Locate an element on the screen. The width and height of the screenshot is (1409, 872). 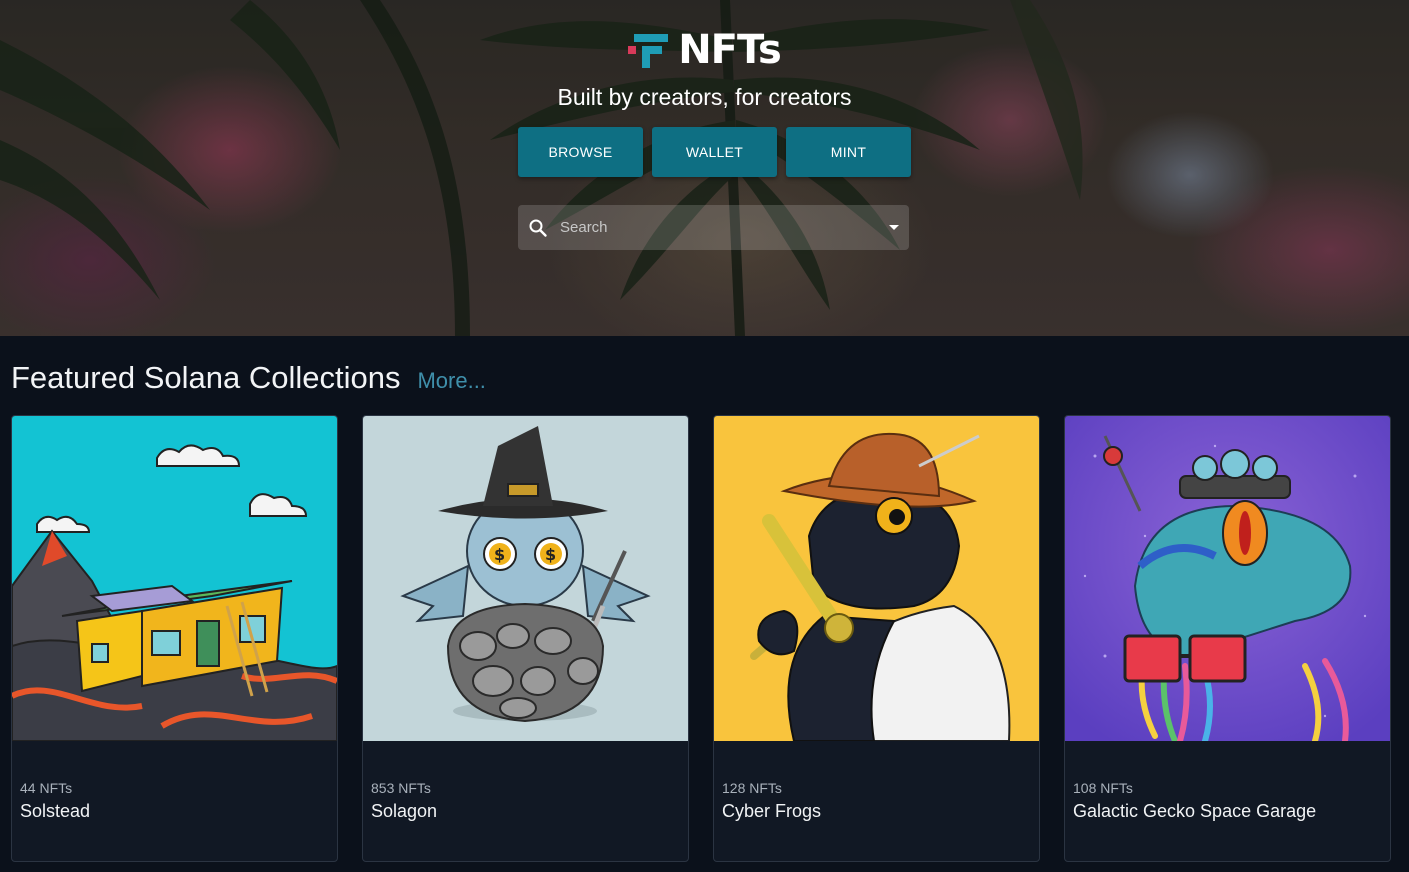
search-icon is located at coordinates (538, 228).